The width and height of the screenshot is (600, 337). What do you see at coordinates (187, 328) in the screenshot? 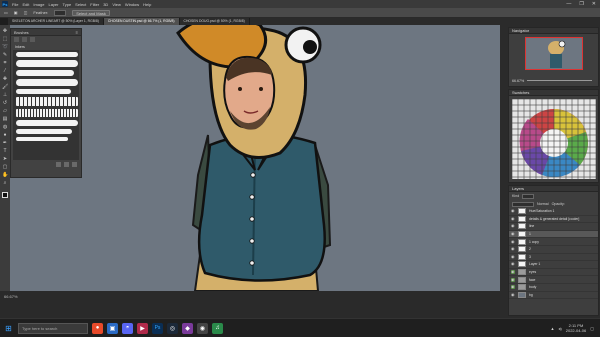
I see `twitch-icon: ◆` at bounding box center [187, 328].